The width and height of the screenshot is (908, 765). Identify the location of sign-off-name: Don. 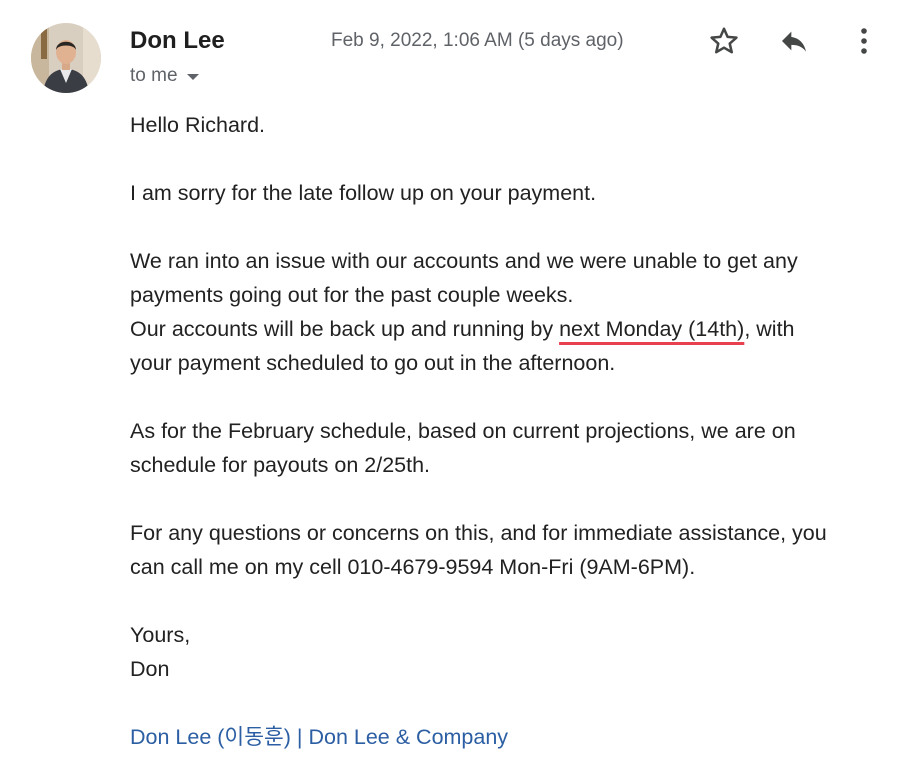
(150, 669).